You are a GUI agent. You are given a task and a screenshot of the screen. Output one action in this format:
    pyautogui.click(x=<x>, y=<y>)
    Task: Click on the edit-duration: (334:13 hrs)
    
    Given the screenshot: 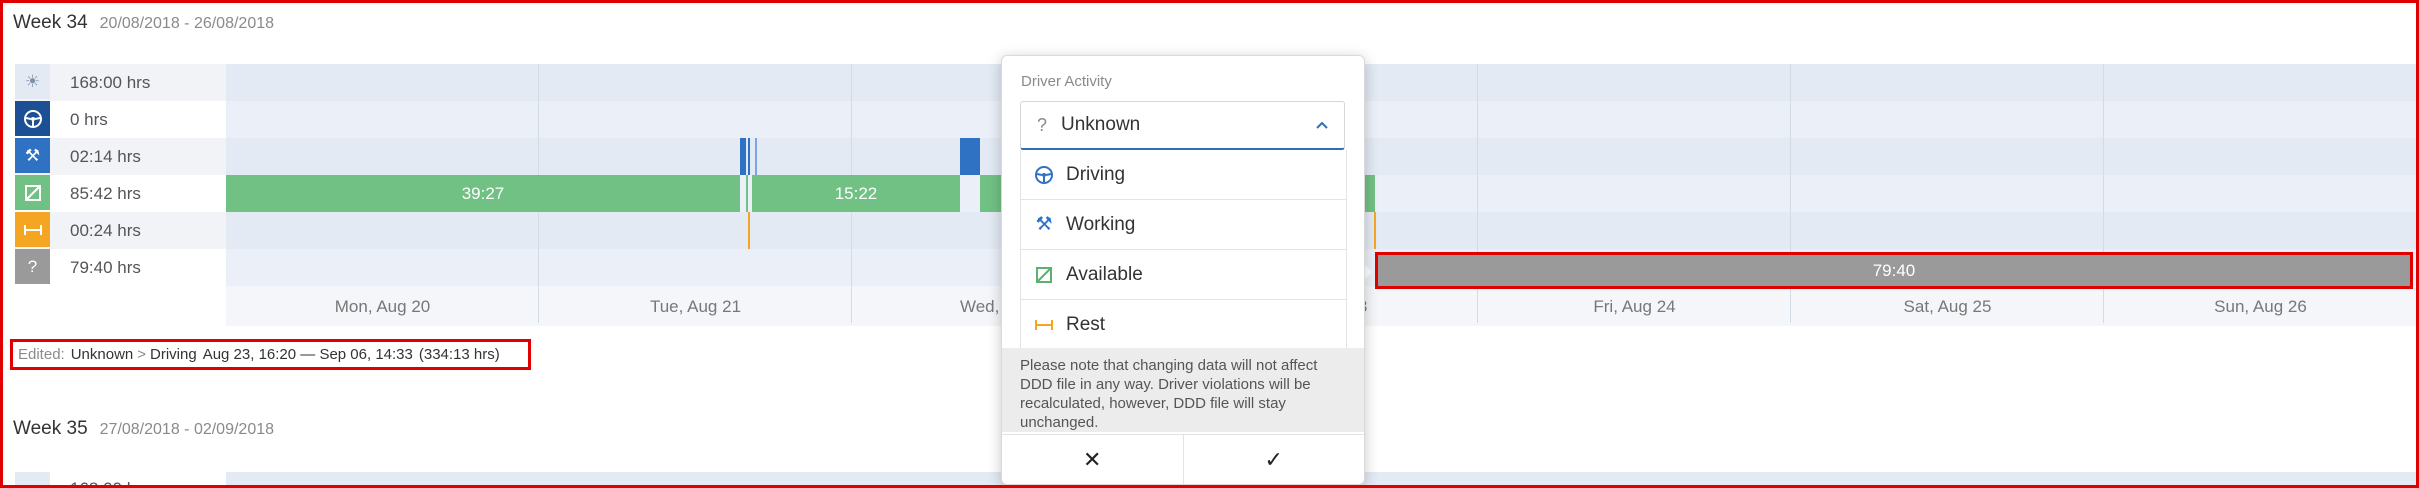 What is the action you would take?
    pyautogui.click(x=459, y=354)
    